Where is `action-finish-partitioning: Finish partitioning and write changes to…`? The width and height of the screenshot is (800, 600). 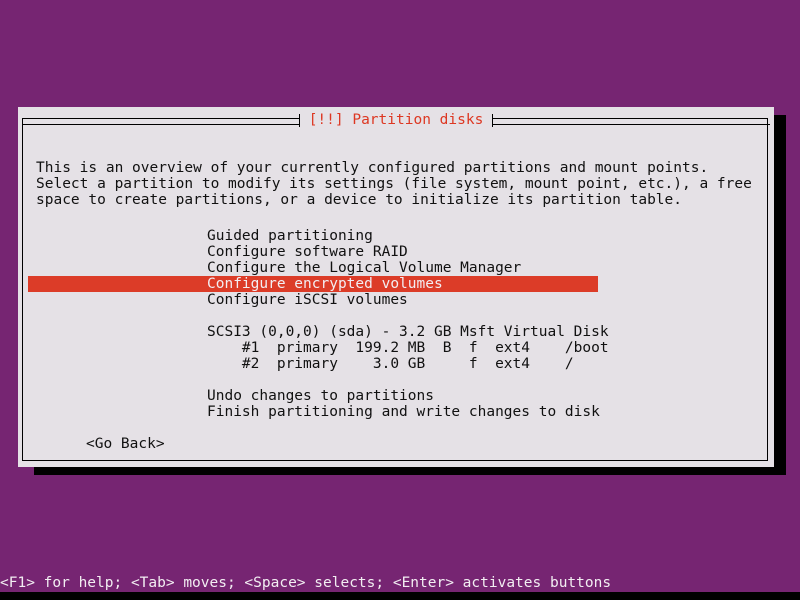
action-finish-partitioning: Finish partitioning and write changes to… is located at coordinates (400, 412).